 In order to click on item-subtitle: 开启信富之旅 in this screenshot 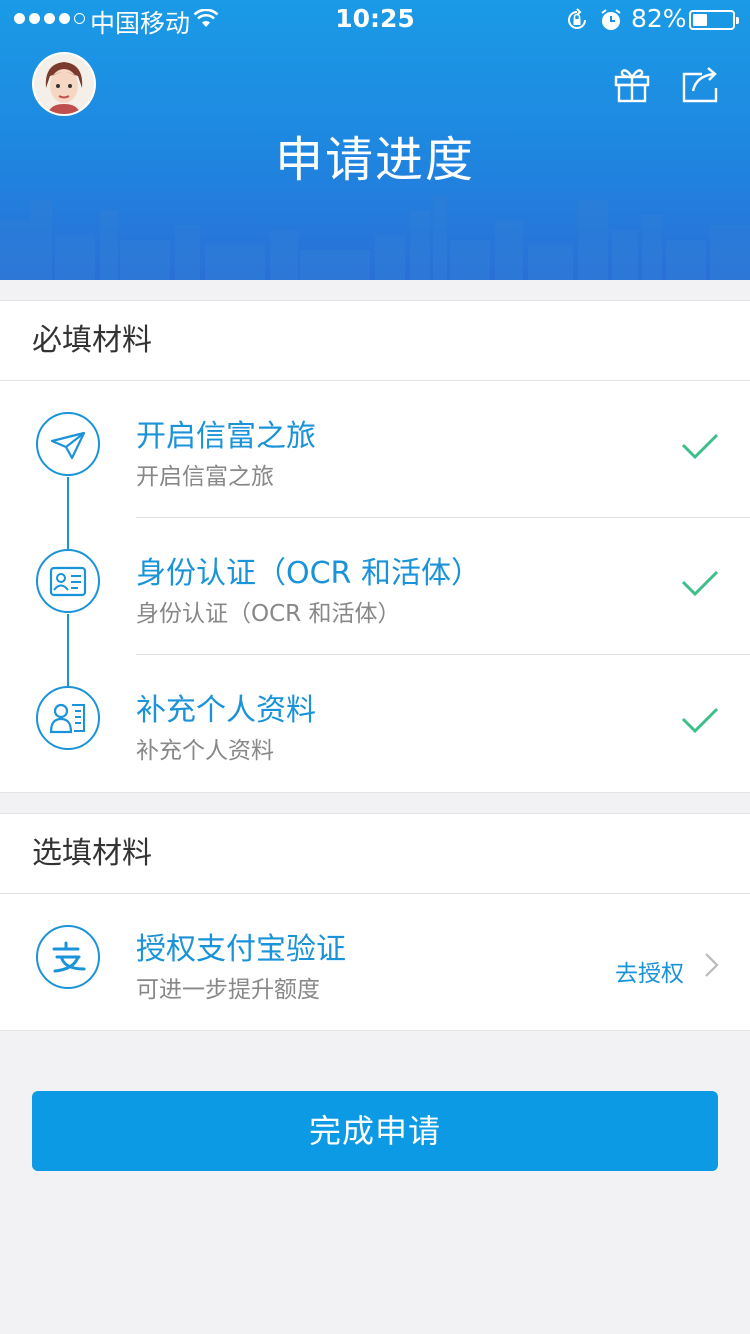, I will do `click(205, 477)`.